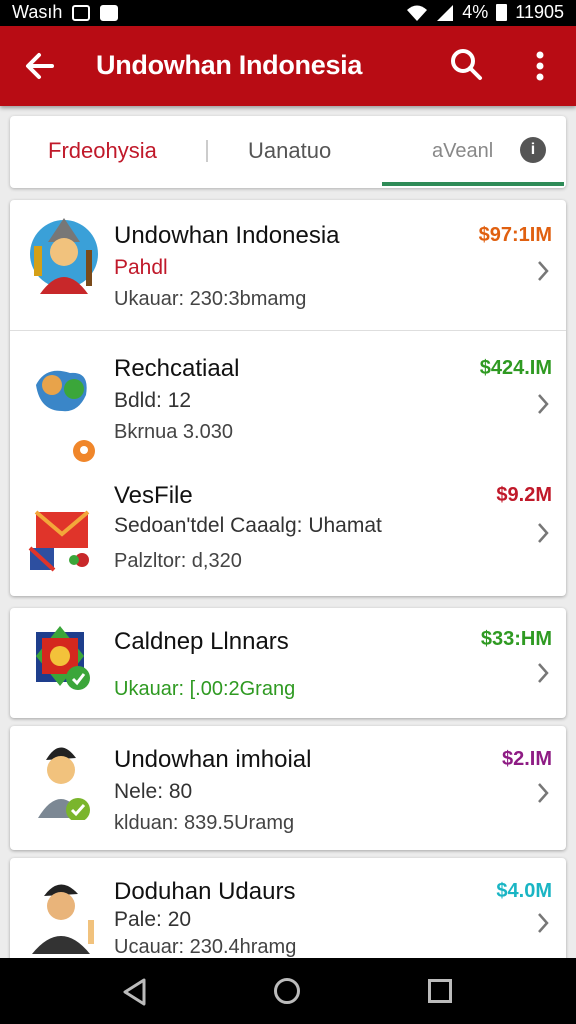 The image size is (576, 1024). Describe the element at coordinates (248, 525) in the screenshot. I see `item-subtitle: Sedoan'tdel Caaalg: Uhamat` at that location.